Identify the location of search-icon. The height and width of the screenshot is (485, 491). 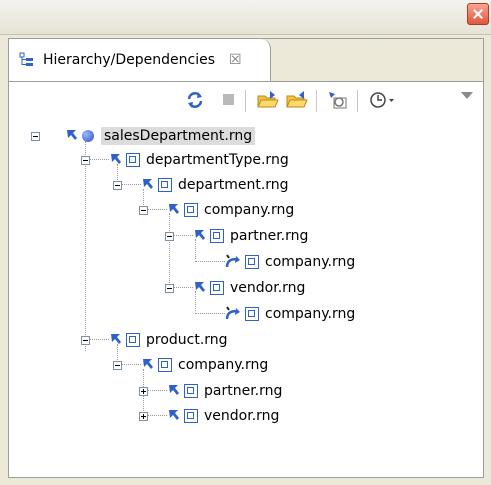
(337, 100).